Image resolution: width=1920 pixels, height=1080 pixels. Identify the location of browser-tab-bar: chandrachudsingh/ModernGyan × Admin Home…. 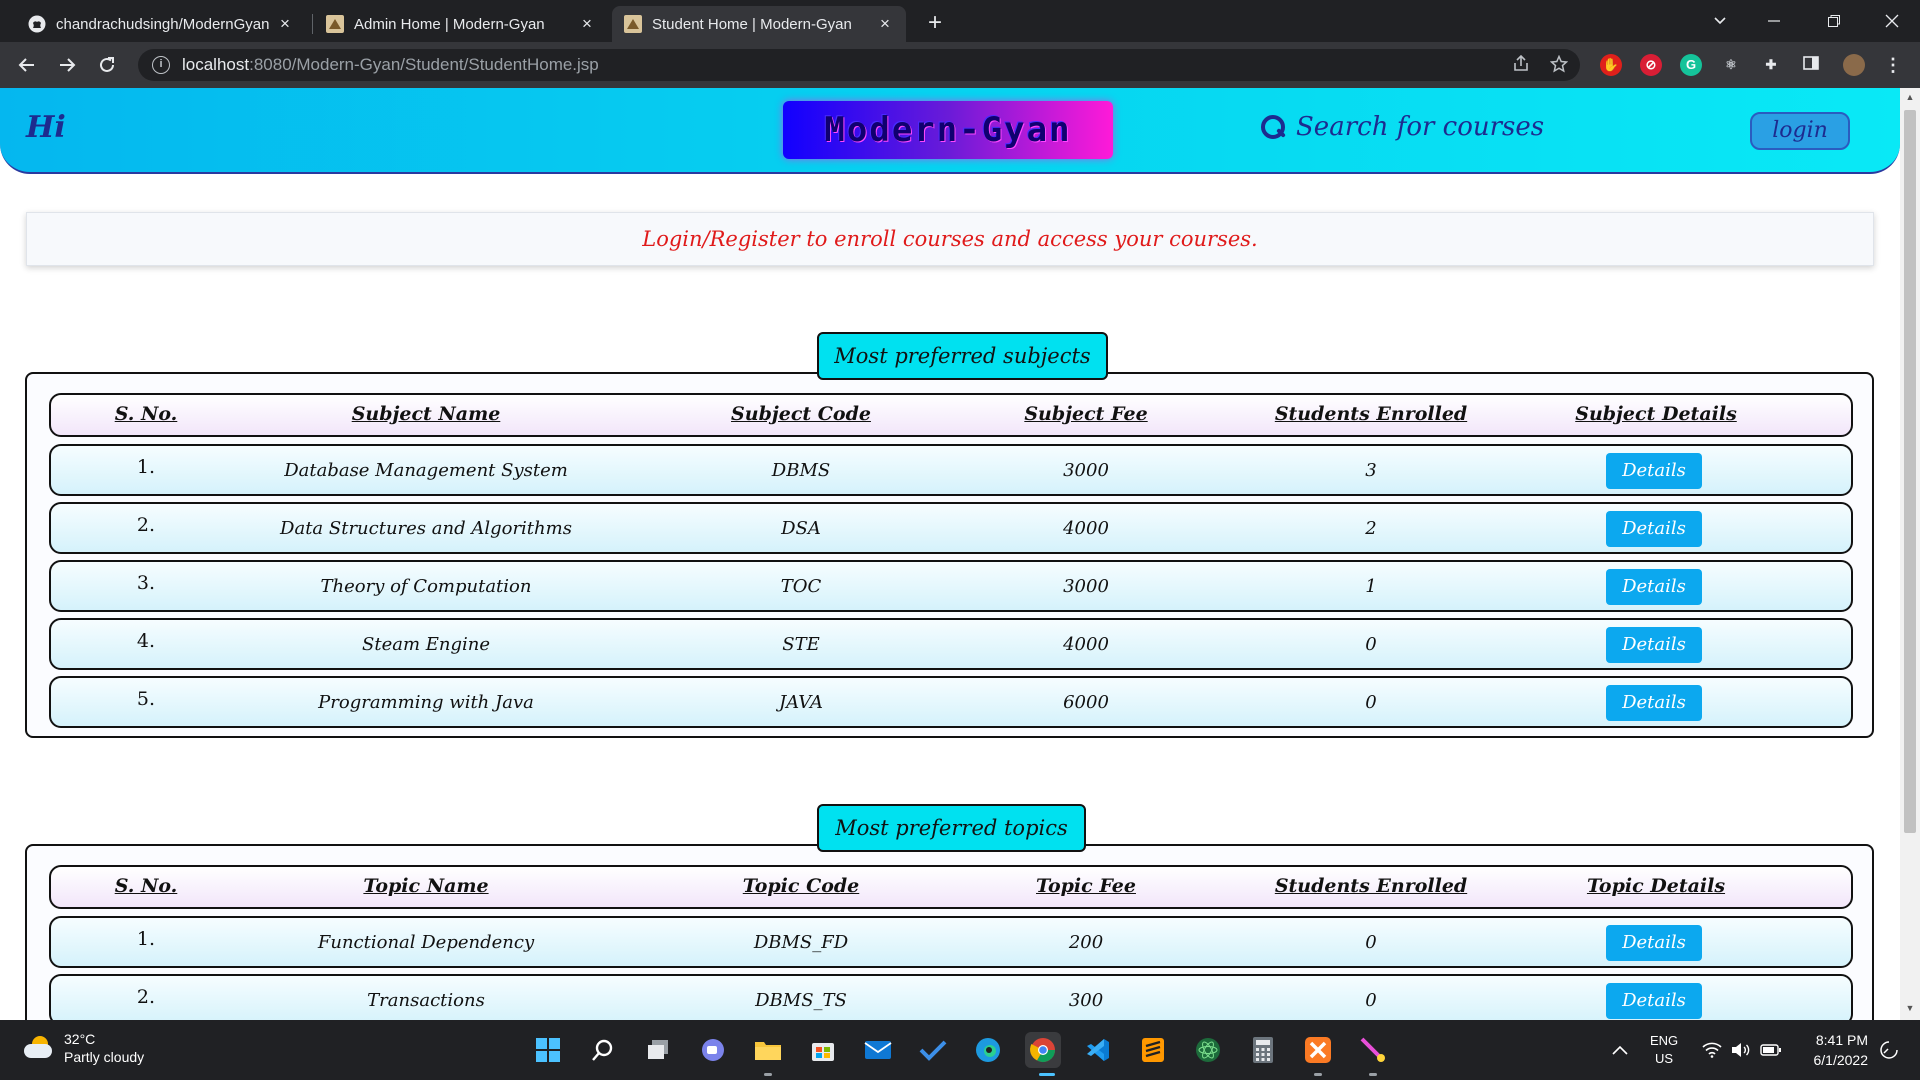
(960, 21).